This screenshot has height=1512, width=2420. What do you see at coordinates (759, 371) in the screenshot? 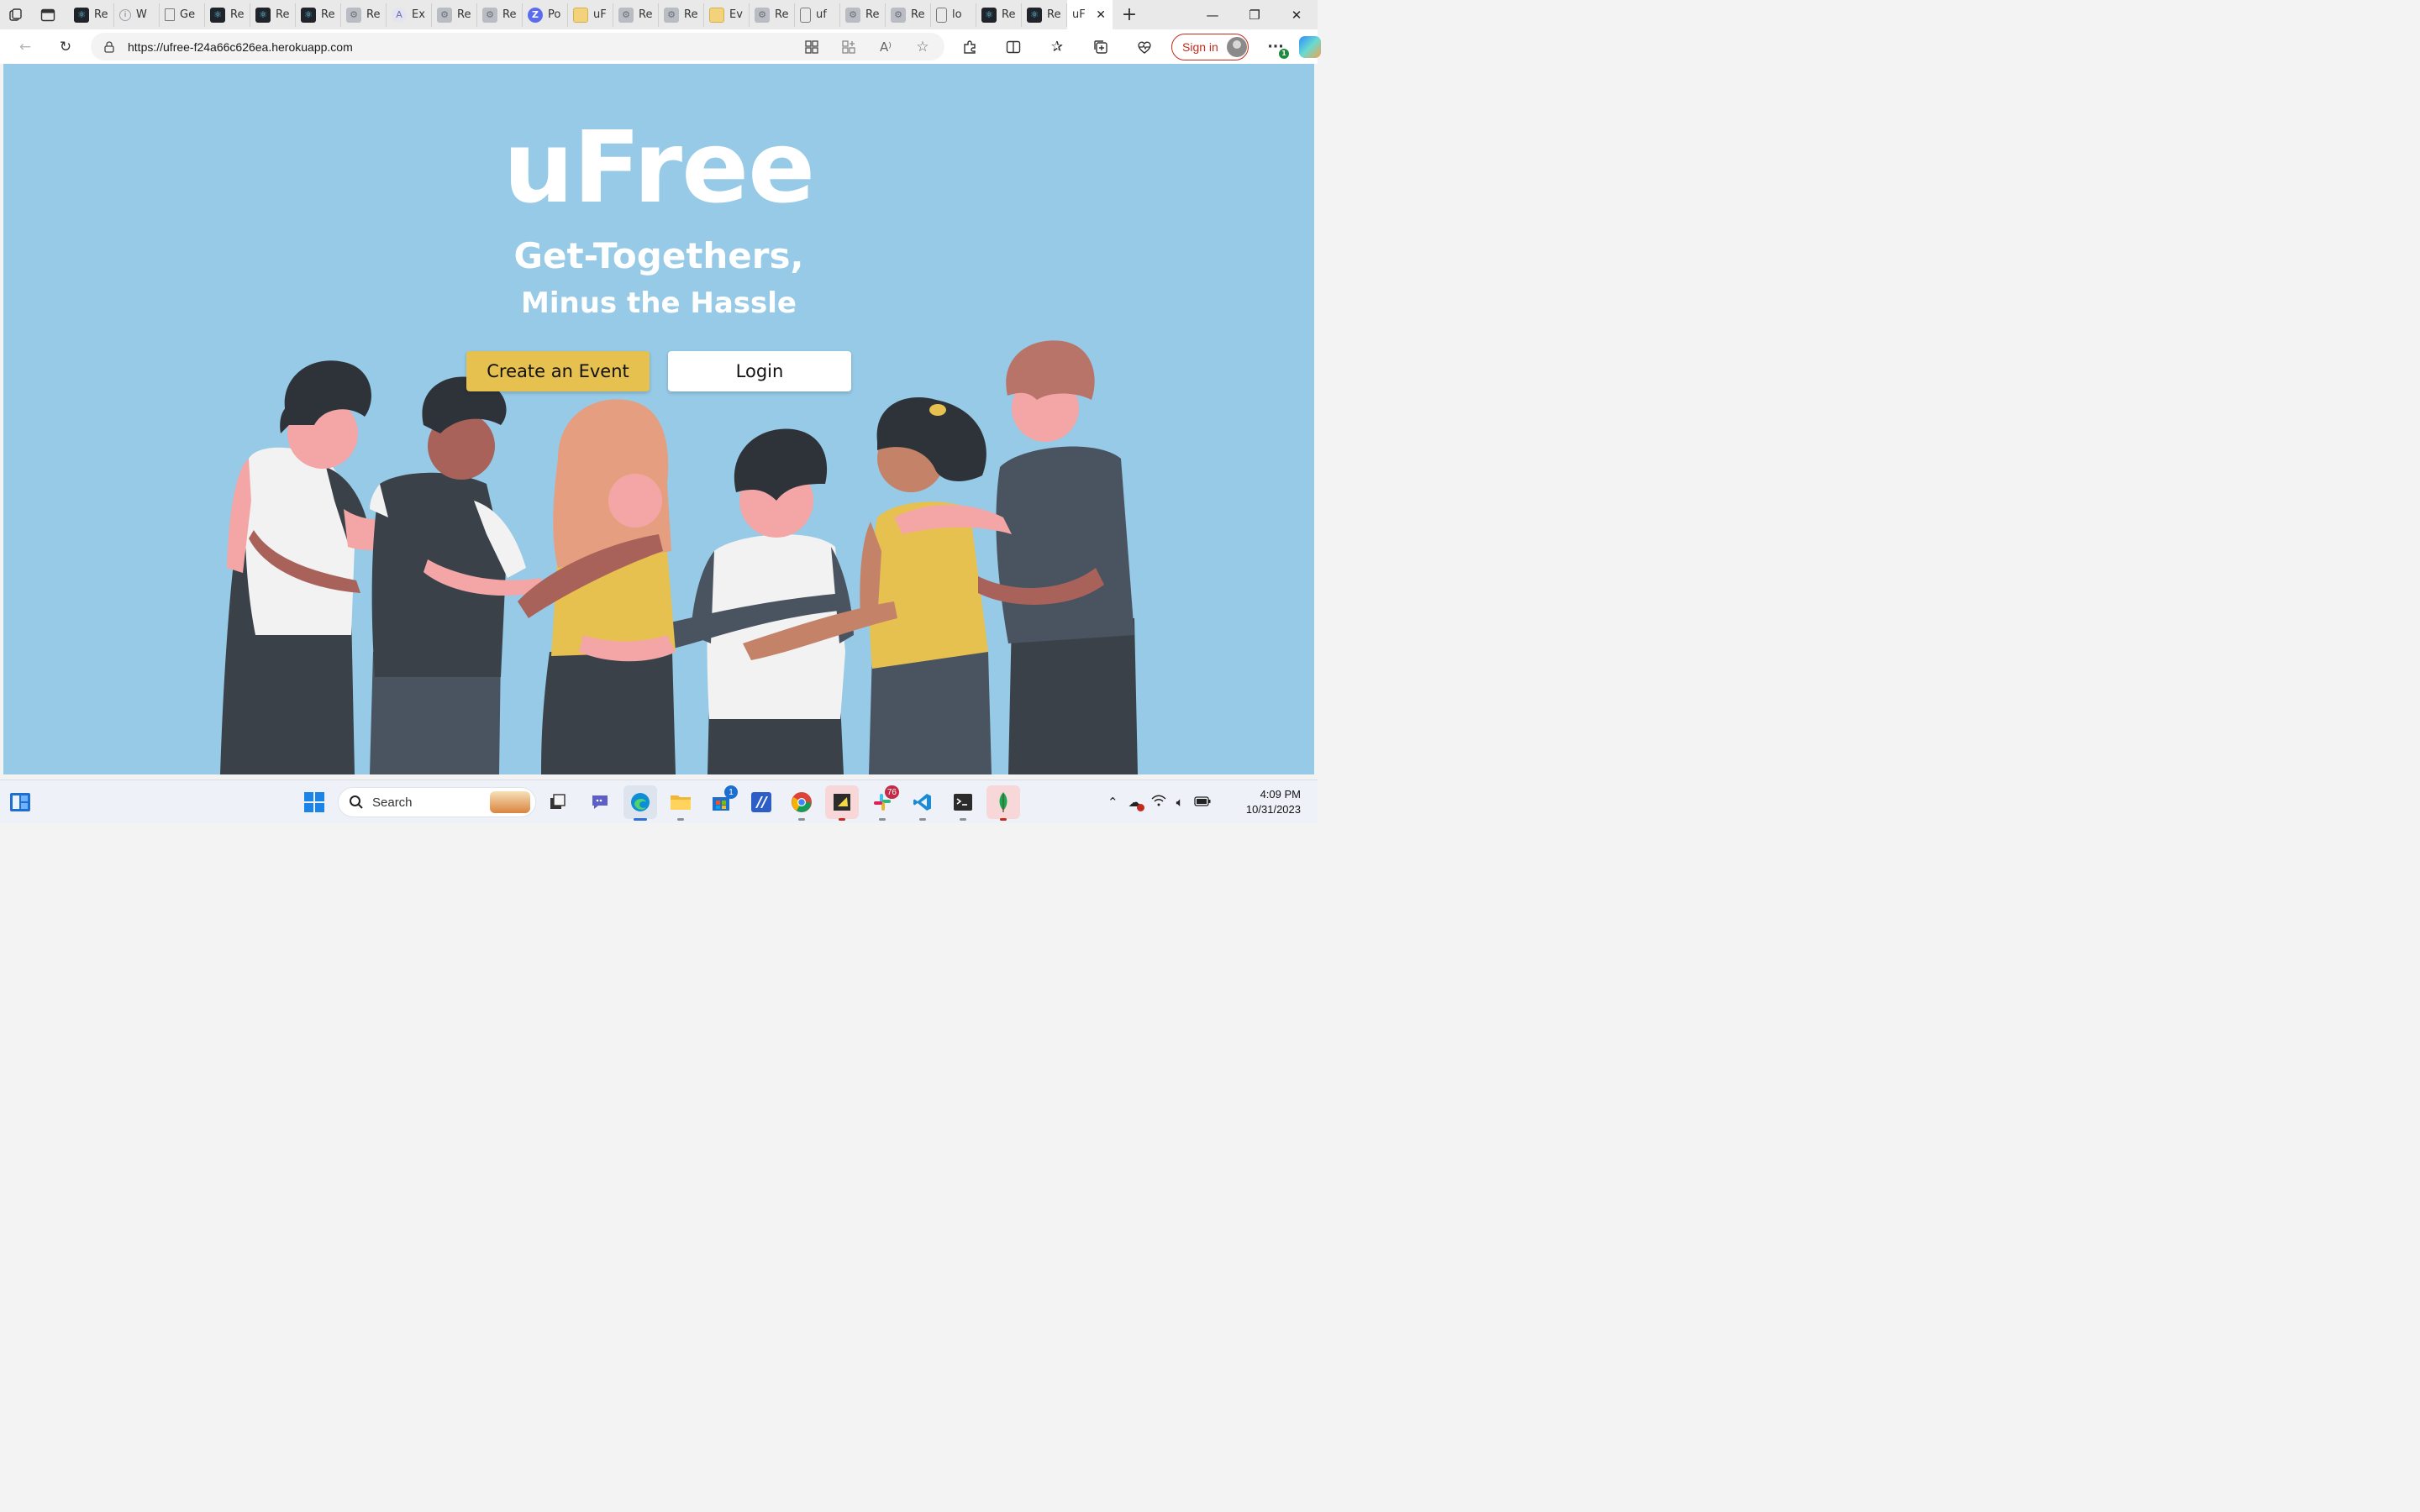
I see `login-button: Login` at bounding box center [759, 371].